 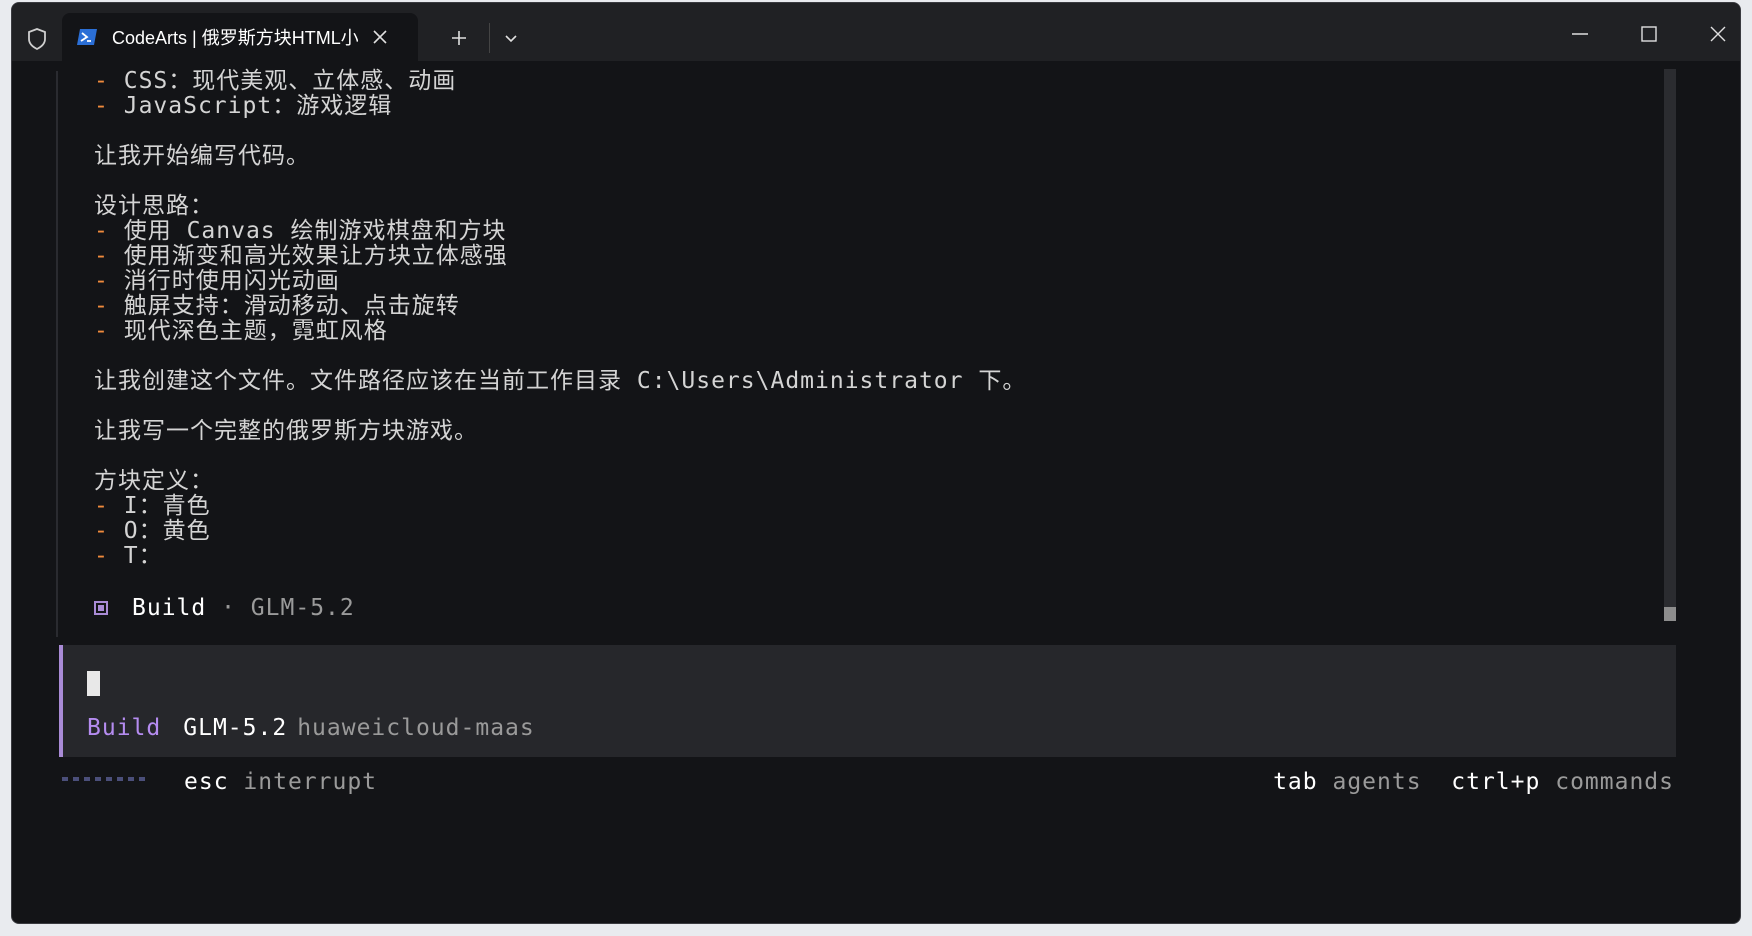 I want to click on shortcut-hints: tab agents ctrl+p commands, so click(x=1473, y=782).